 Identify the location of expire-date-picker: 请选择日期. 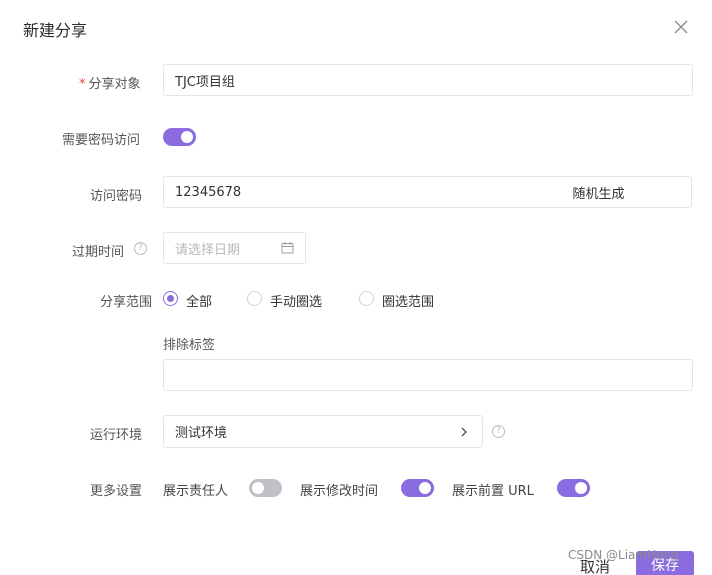
(234, 248).